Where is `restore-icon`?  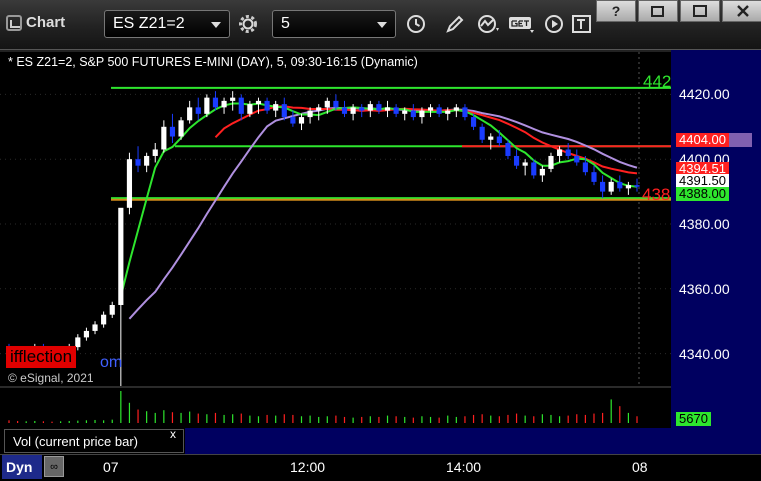
restore-icon is located at coordinates (657, 11).